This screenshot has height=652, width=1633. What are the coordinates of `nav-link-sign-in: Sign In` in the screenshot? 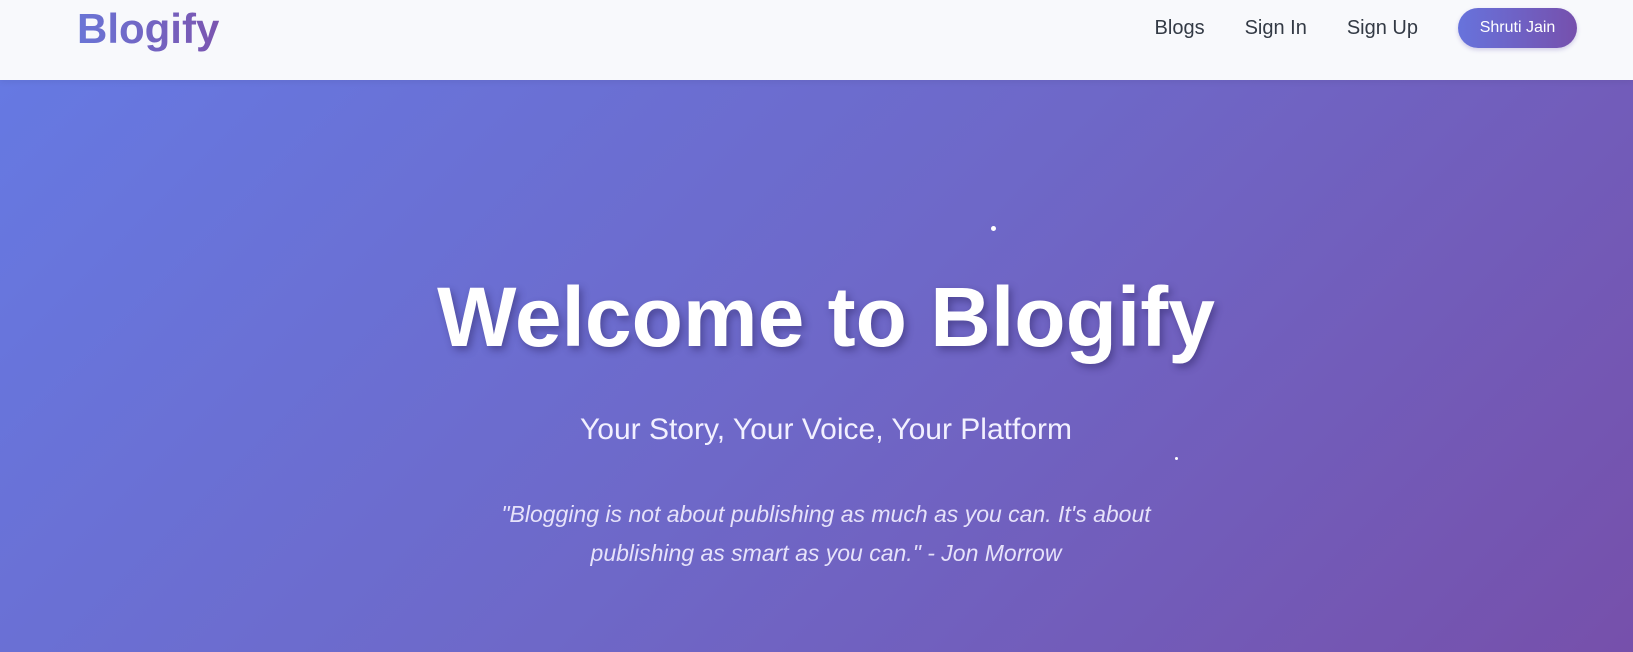 It's located at (1276, 28).